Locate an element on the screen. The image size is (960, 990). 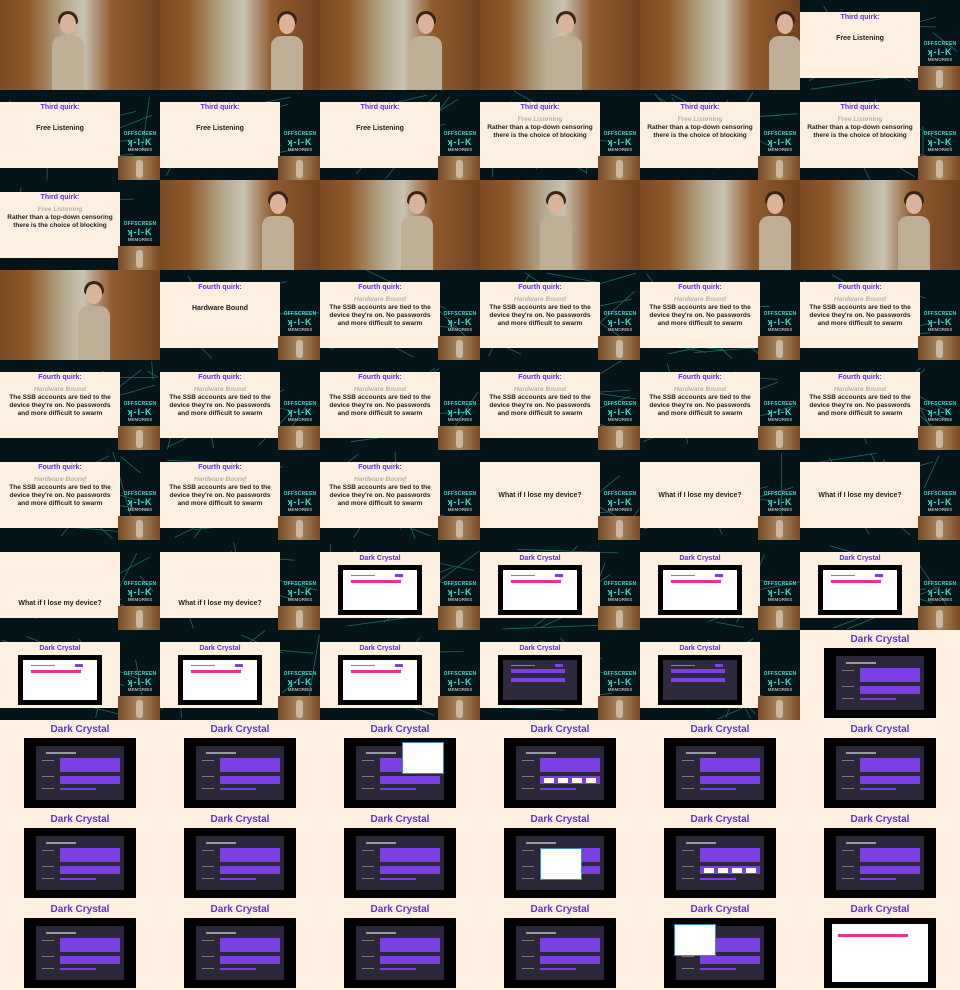
speaker-head is located at coordinates (416, 204).